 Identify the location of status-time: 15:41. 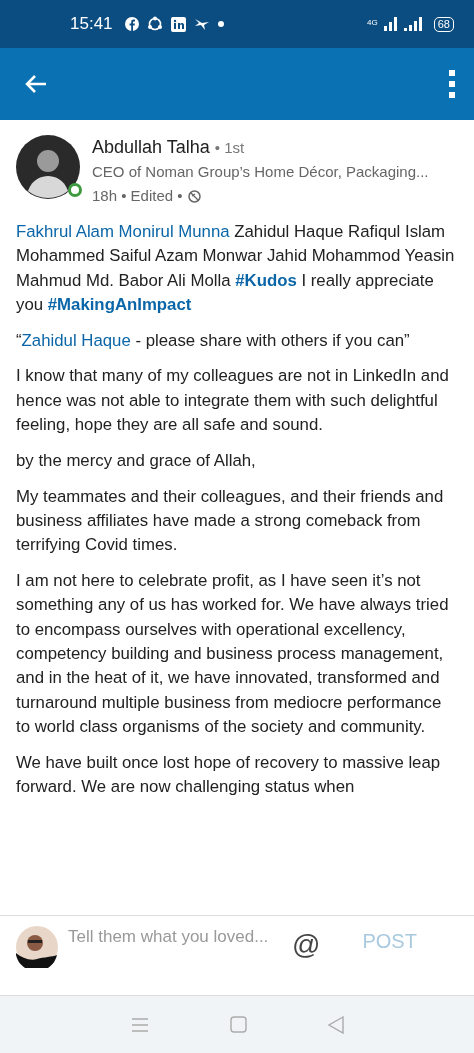
(91, 24).